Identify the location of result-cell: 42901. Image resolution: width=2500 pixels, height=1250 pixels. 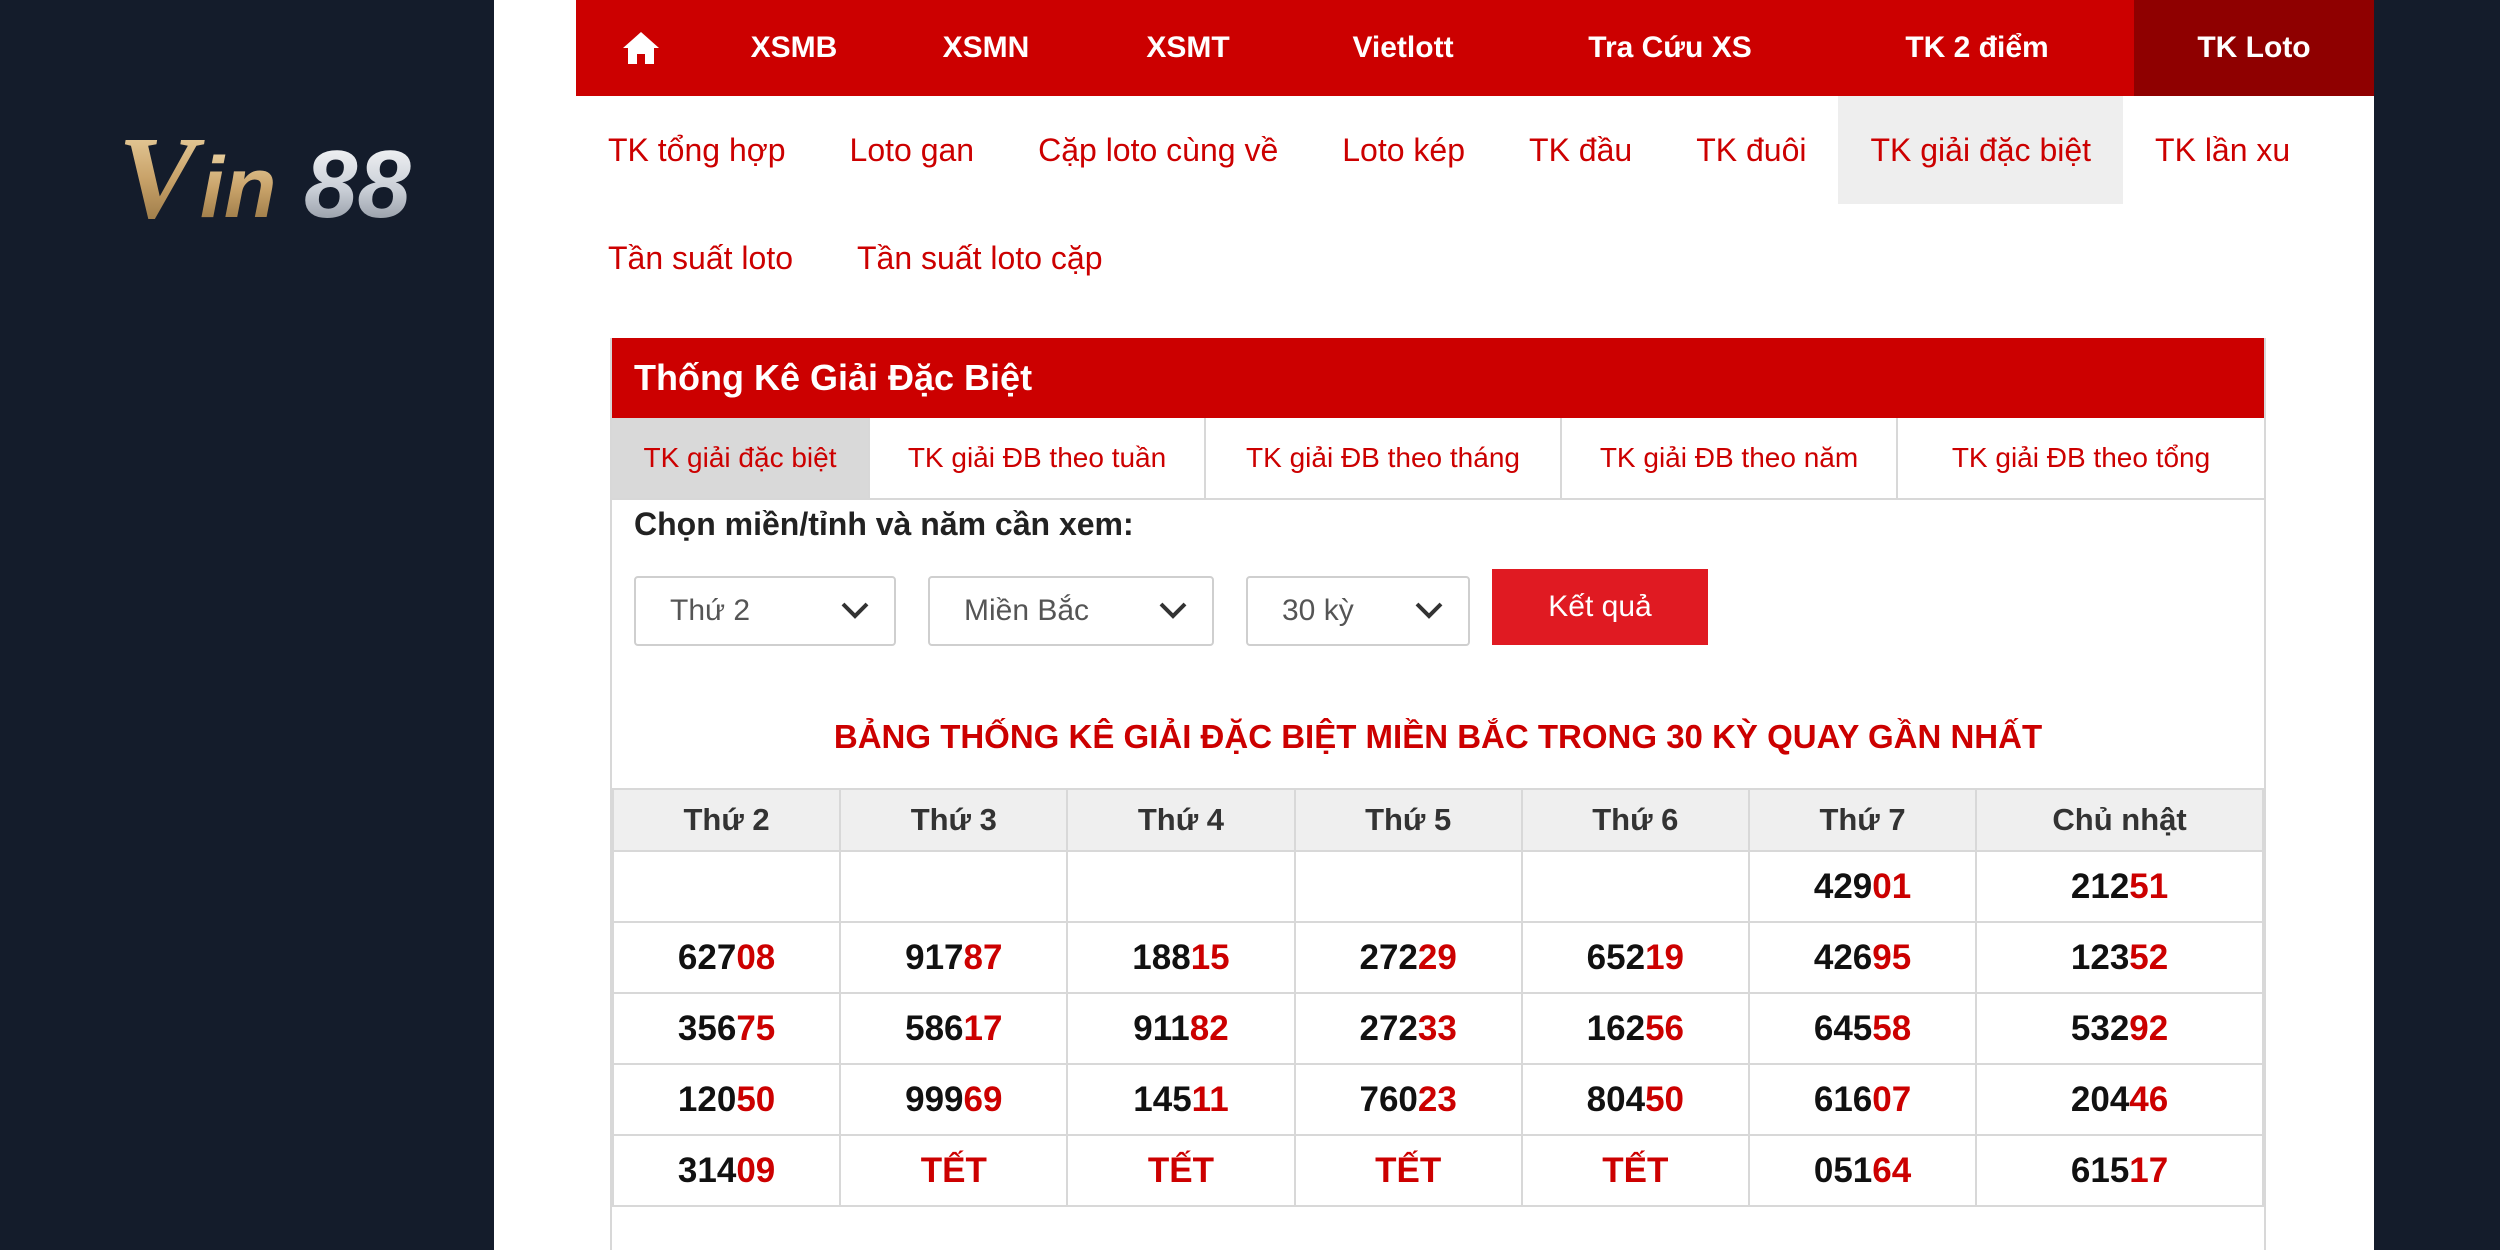
(1862, 886).